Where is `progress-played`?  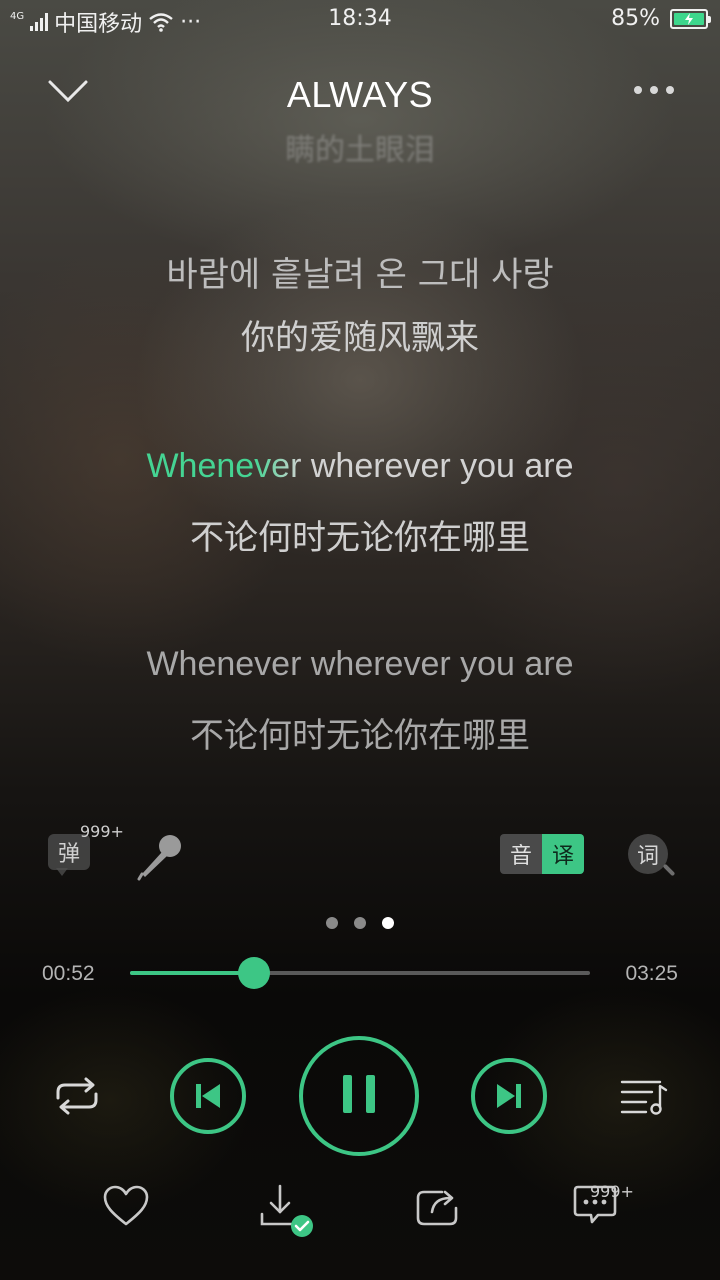
progress-played is located at coordinates (192, 973).